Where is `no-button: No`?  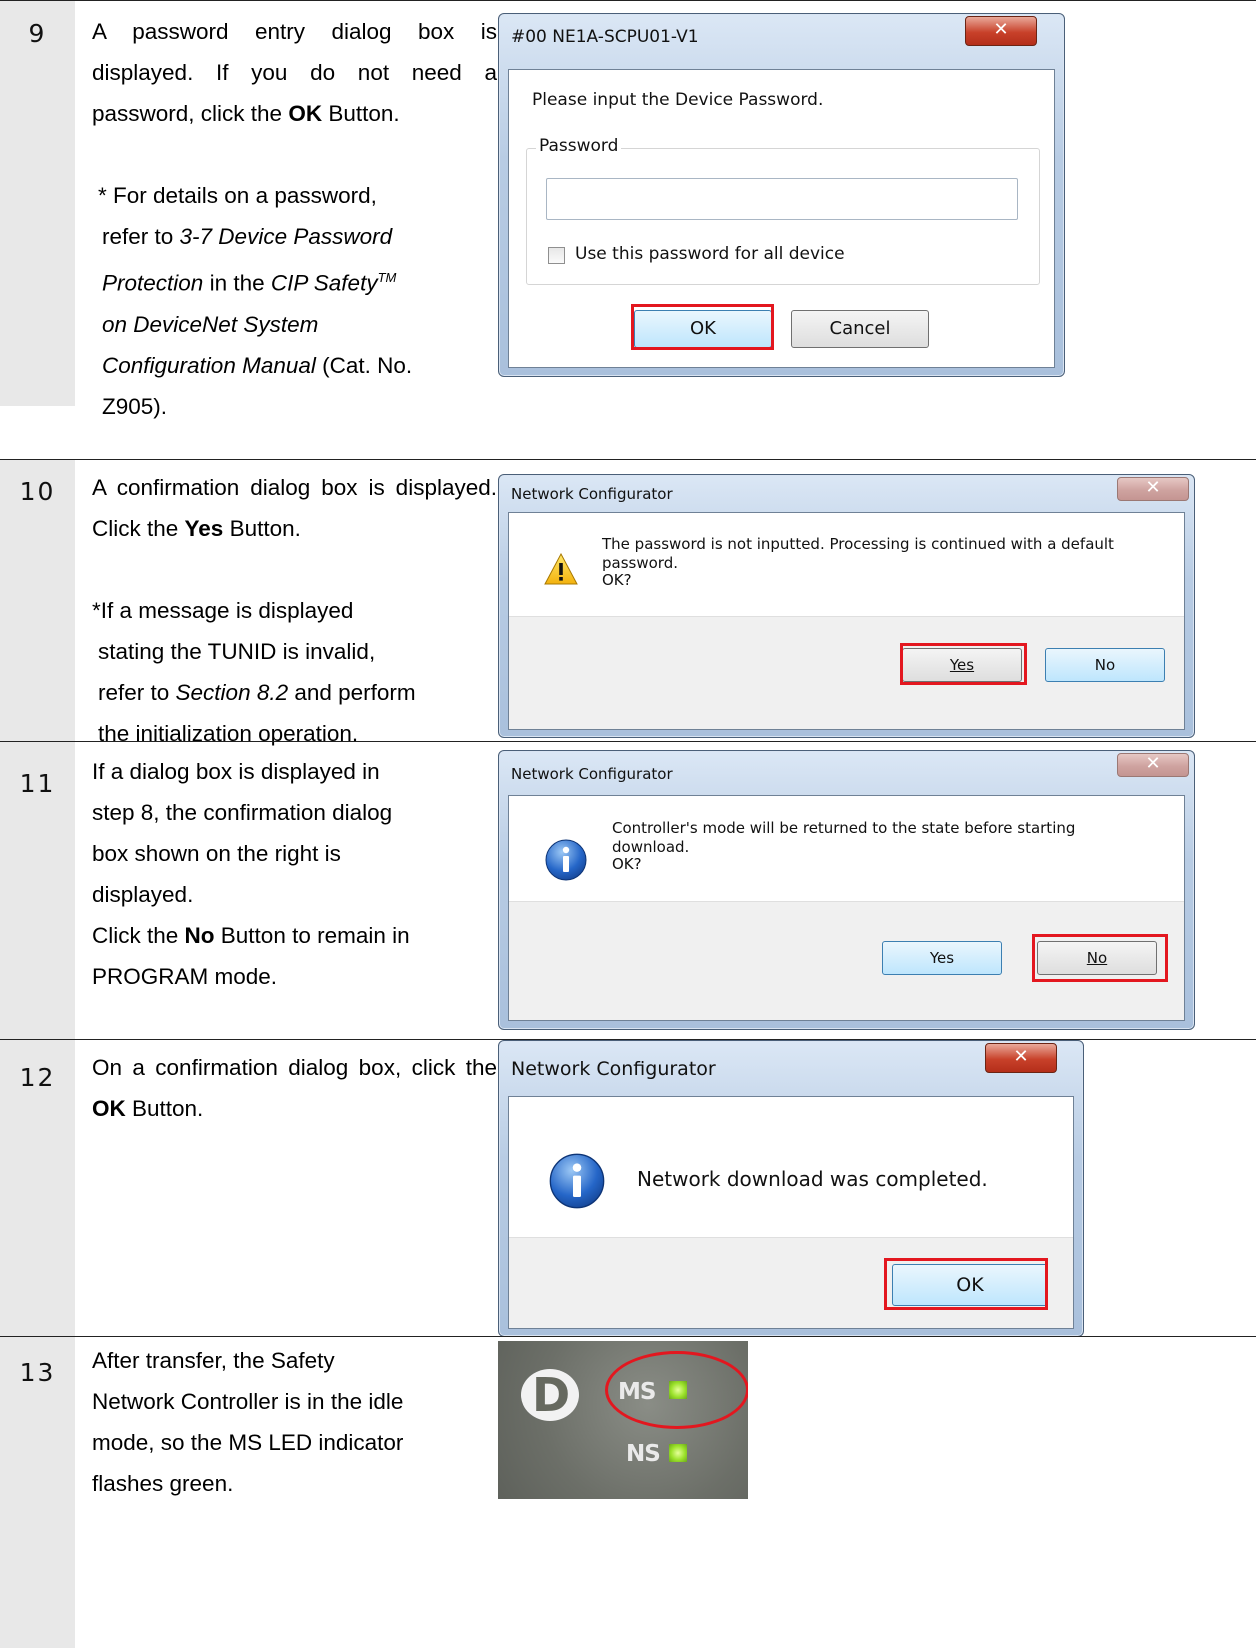 no-button: No is located at coordinates (1105, 665).